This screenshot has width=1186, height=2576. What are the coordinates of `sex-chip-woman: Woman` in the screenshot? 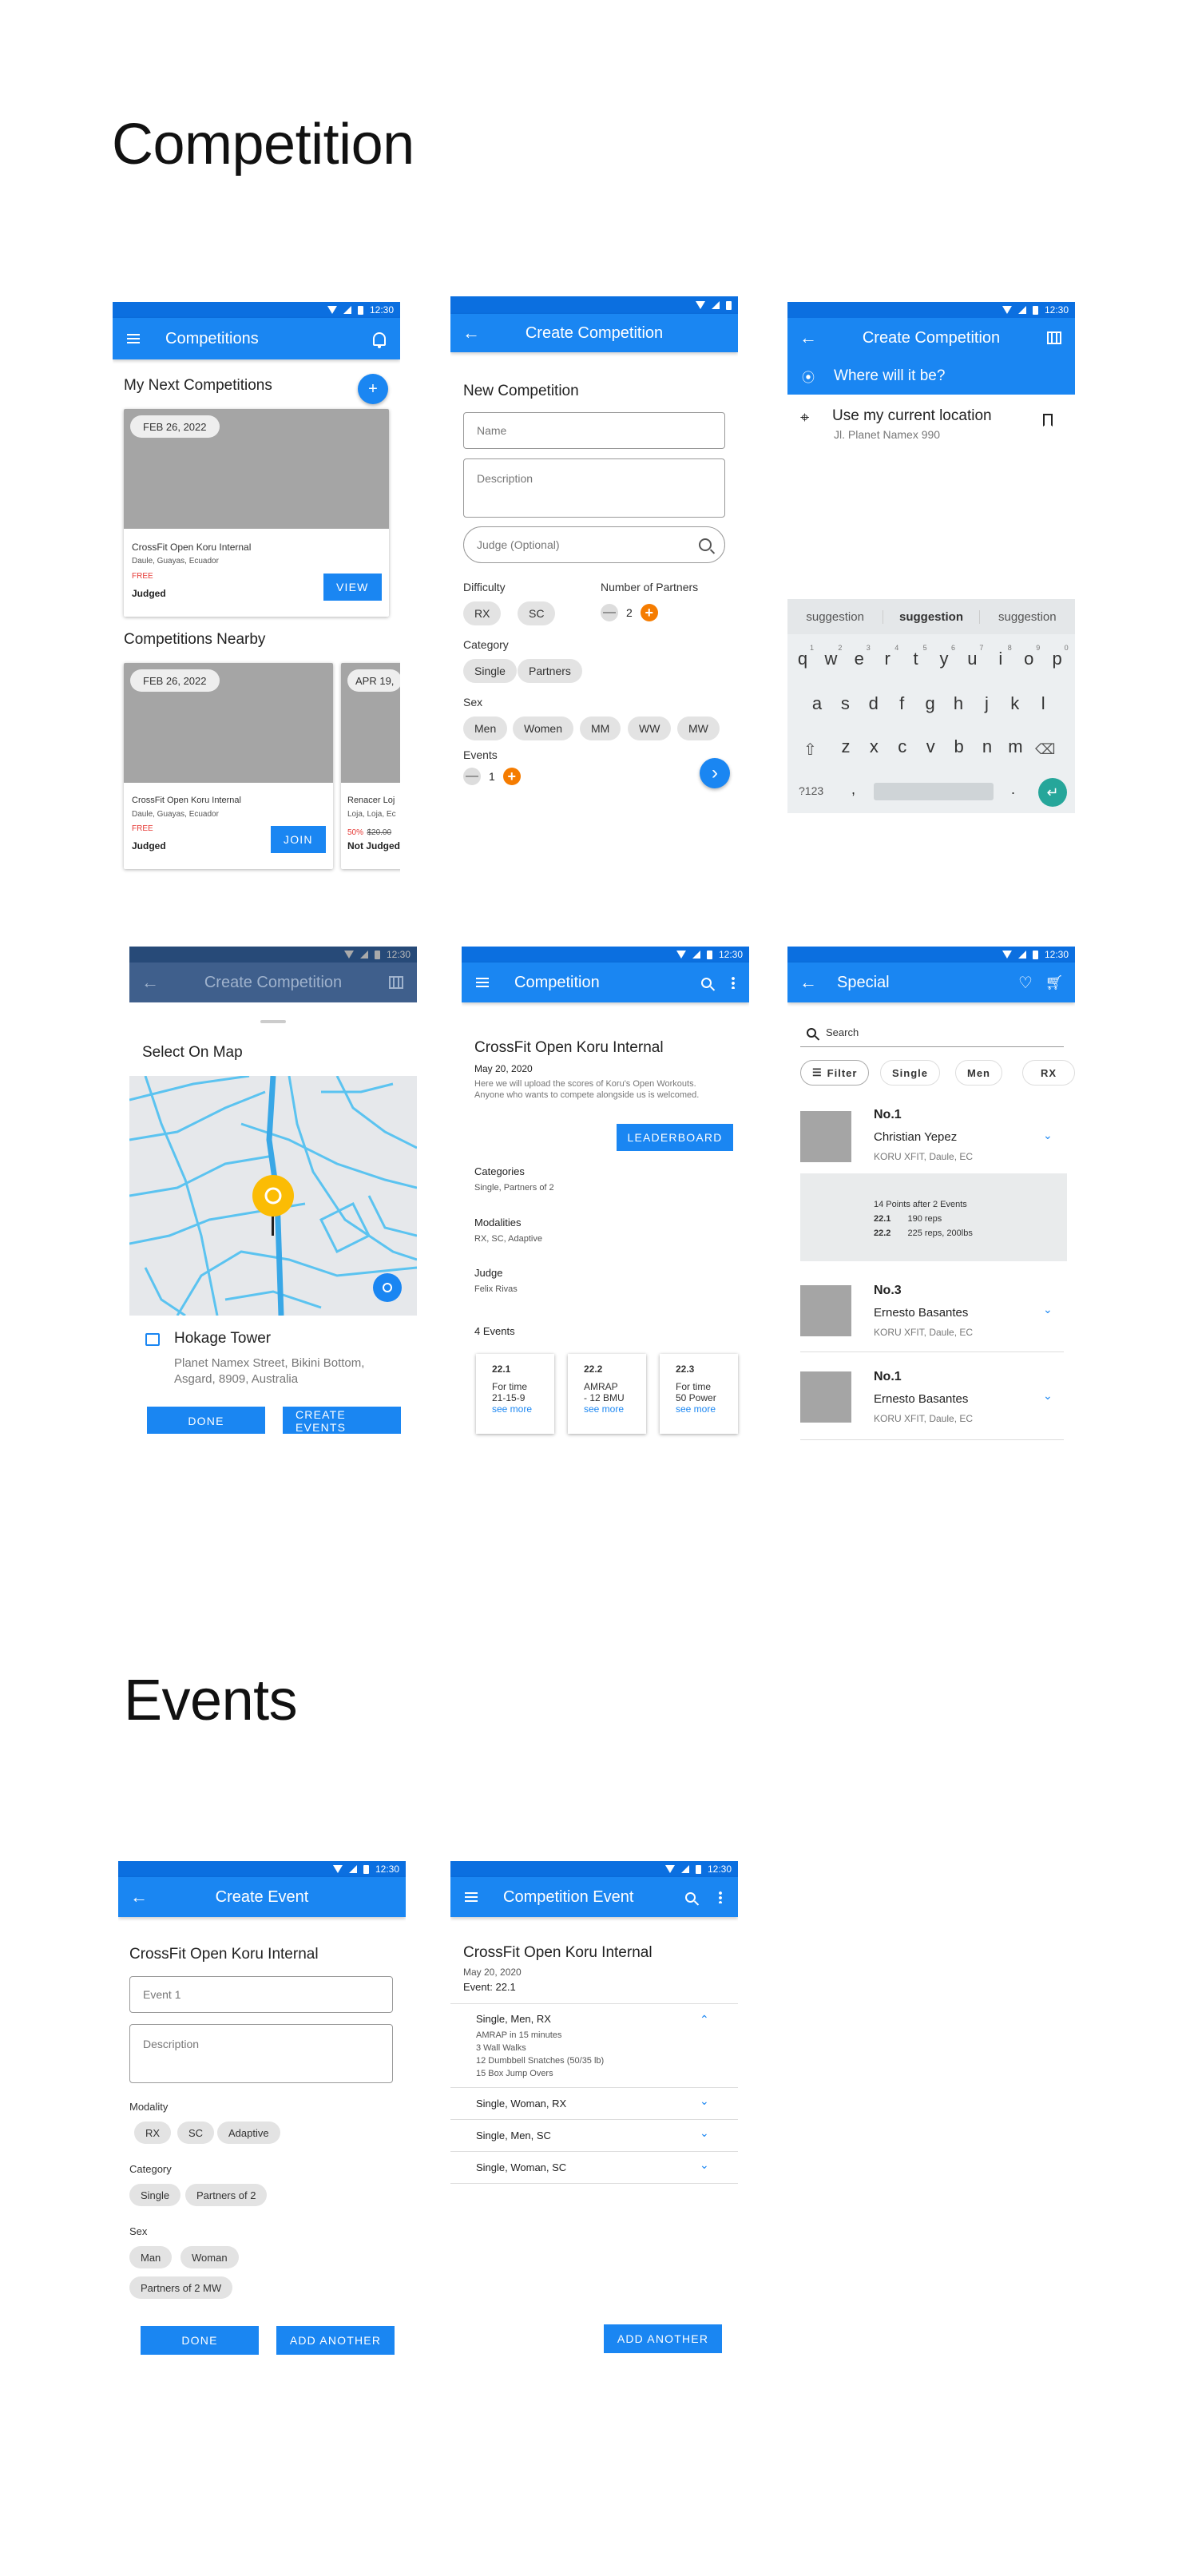 It's located at (209, 2257).